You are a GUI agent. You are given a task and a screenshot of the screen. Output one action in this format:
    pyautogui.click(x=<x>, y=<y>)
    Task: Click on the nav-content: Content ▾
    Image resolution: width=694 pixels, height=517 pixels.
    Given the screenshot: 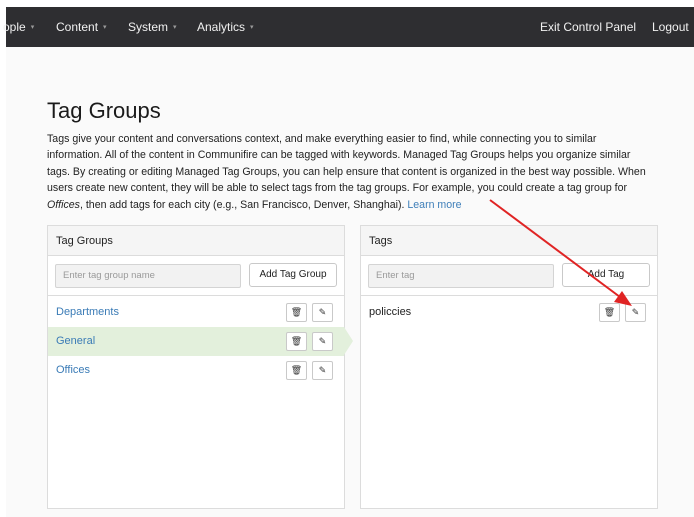 What is the action you would take?
    pyautogui.click(x=81, y=27)
    